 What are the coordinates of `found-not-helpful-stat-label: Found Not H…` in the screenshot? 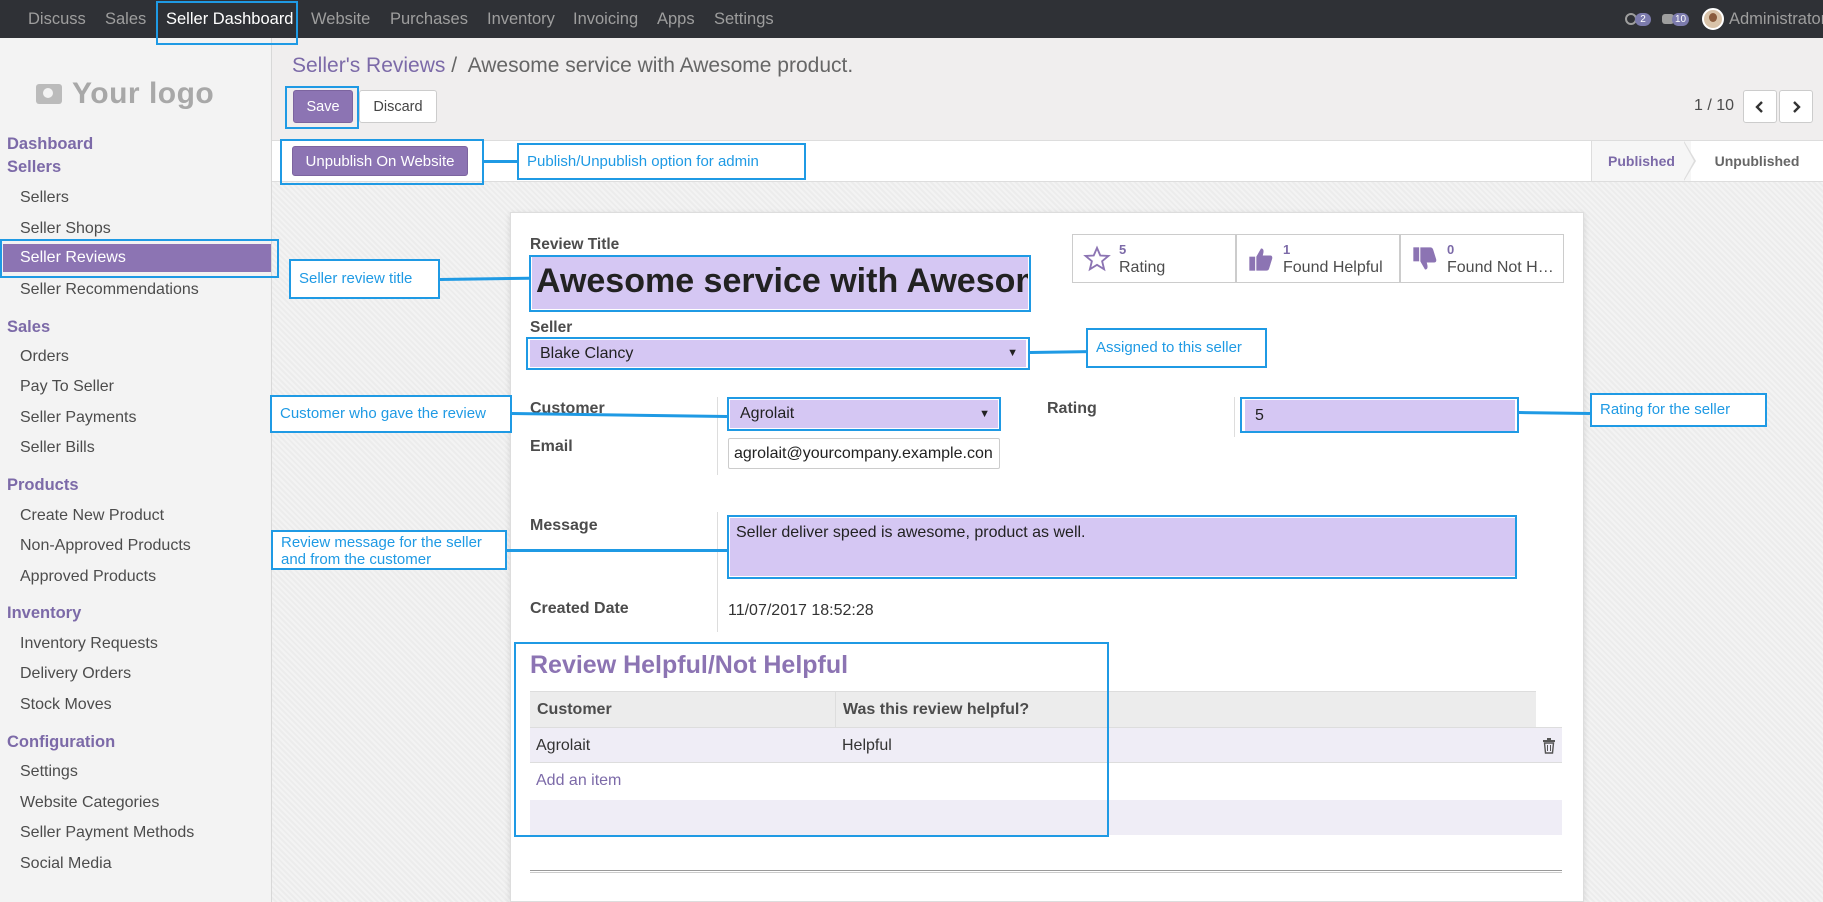 It's located at (1500, 267).